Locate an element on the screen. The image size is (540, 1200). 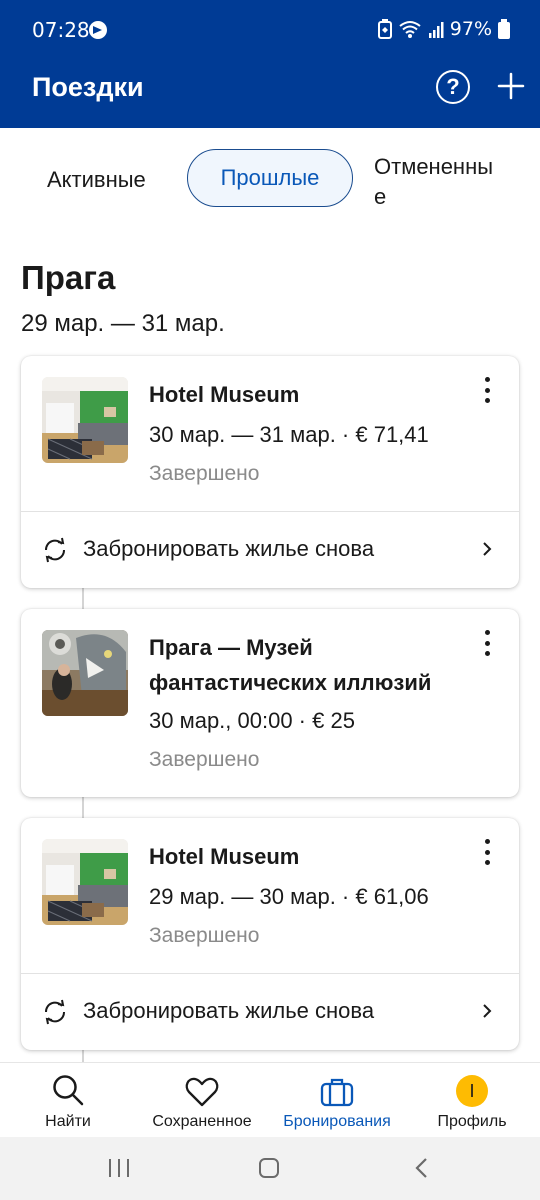
nav-bookings: Бронирования is located at coordinates (337, 1100).